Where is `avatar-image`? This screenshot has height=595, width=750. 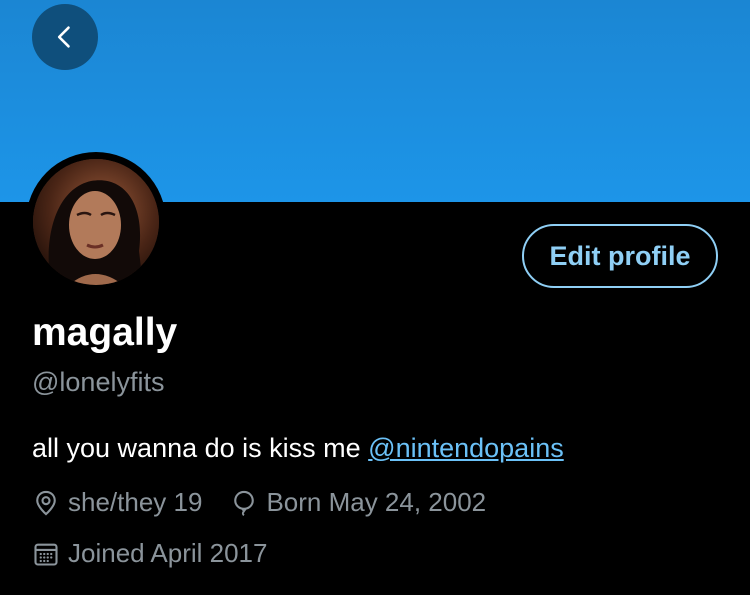
avatar-image is located at coordinates (96, 222).